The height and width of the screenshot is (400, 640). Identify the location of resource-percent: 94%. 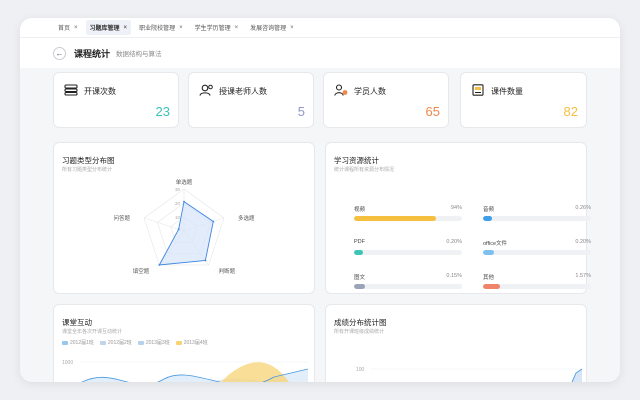
(456, 208).